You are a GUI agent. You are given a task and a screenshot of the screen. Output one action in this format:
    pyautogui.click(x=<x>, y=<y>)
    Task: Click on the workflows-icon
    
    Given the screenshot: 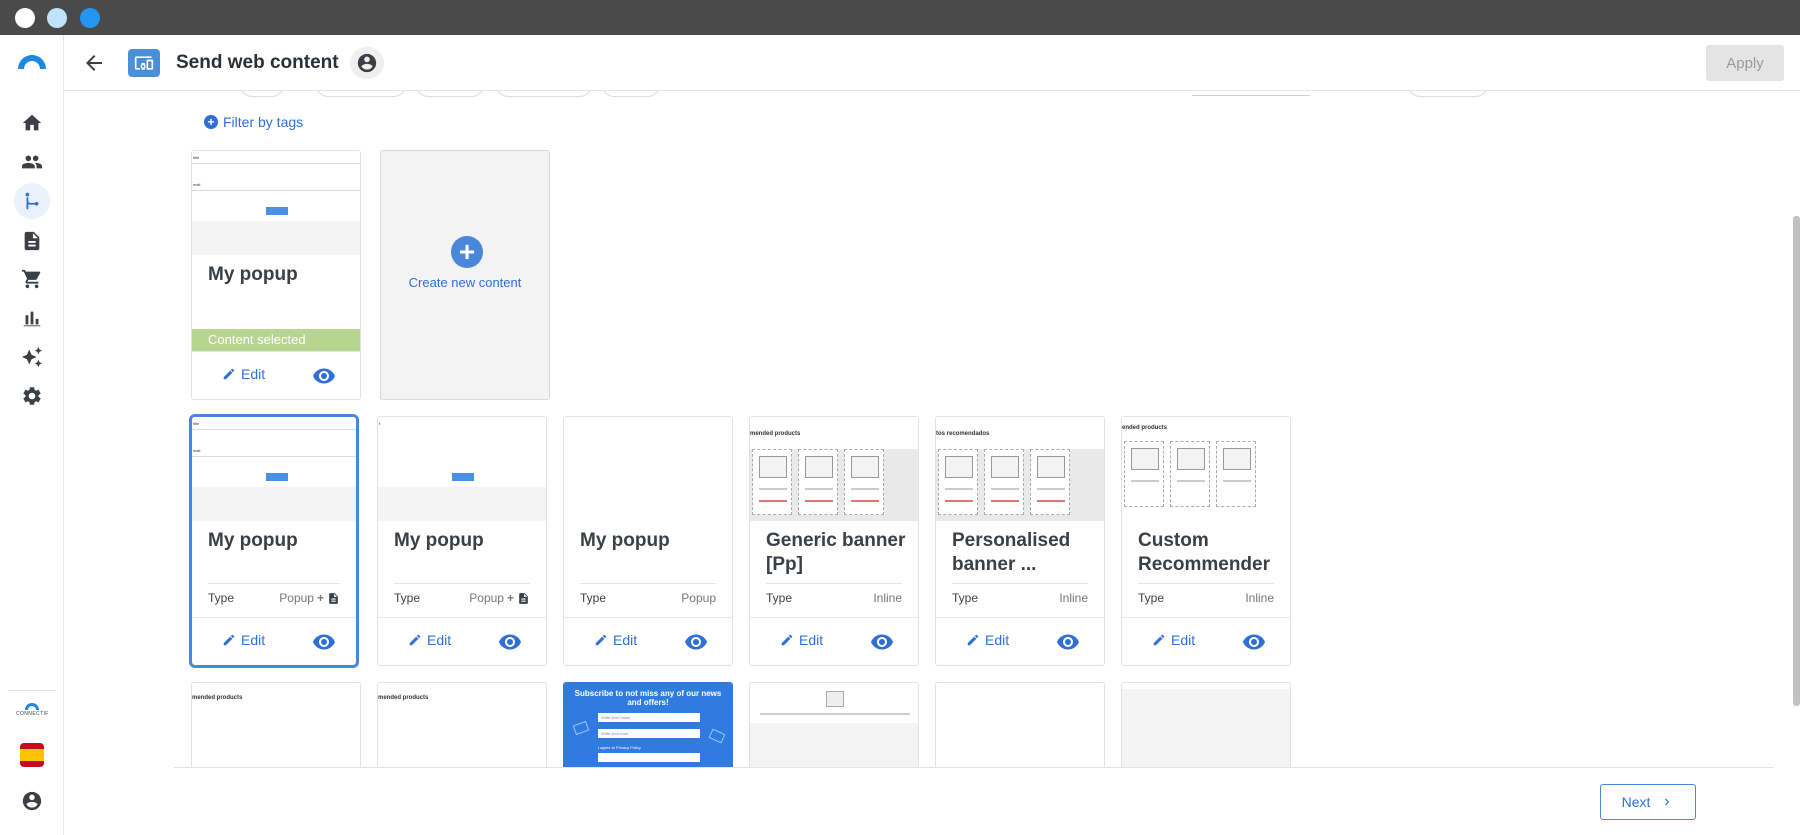 What is the action you would take?
    pyautogui.click(x=32, y=201)
    